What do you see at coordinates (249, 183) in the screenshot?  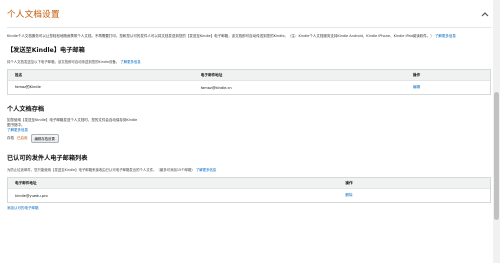 I see `table-header: 电子邮件地址 操作` at bounding box center [249, 183].